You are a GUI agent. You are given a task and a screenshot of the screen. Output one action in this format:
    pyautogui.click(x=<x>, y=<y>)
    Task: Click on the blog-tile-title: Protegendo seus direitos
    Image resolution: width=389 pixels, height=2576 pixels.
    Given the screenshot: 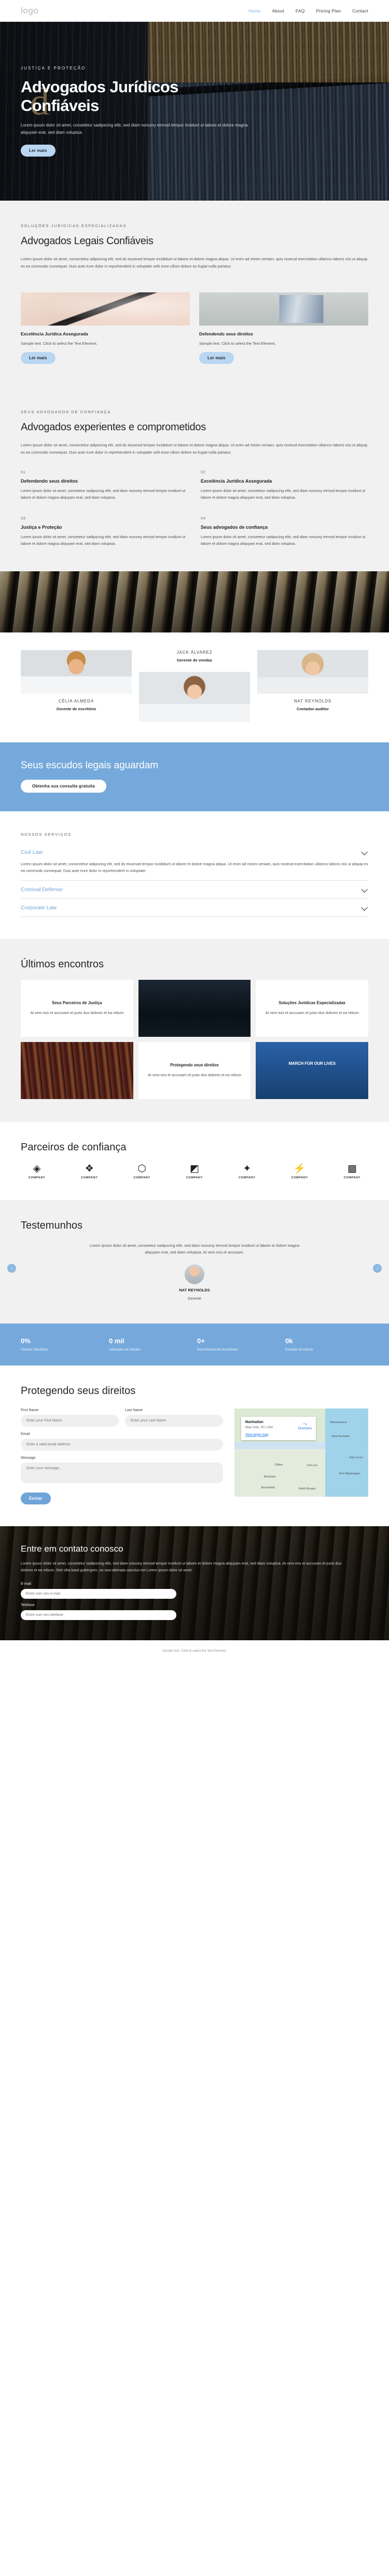 What is the action you would take?
    pyautogui.click(x=195, y=1065)
    